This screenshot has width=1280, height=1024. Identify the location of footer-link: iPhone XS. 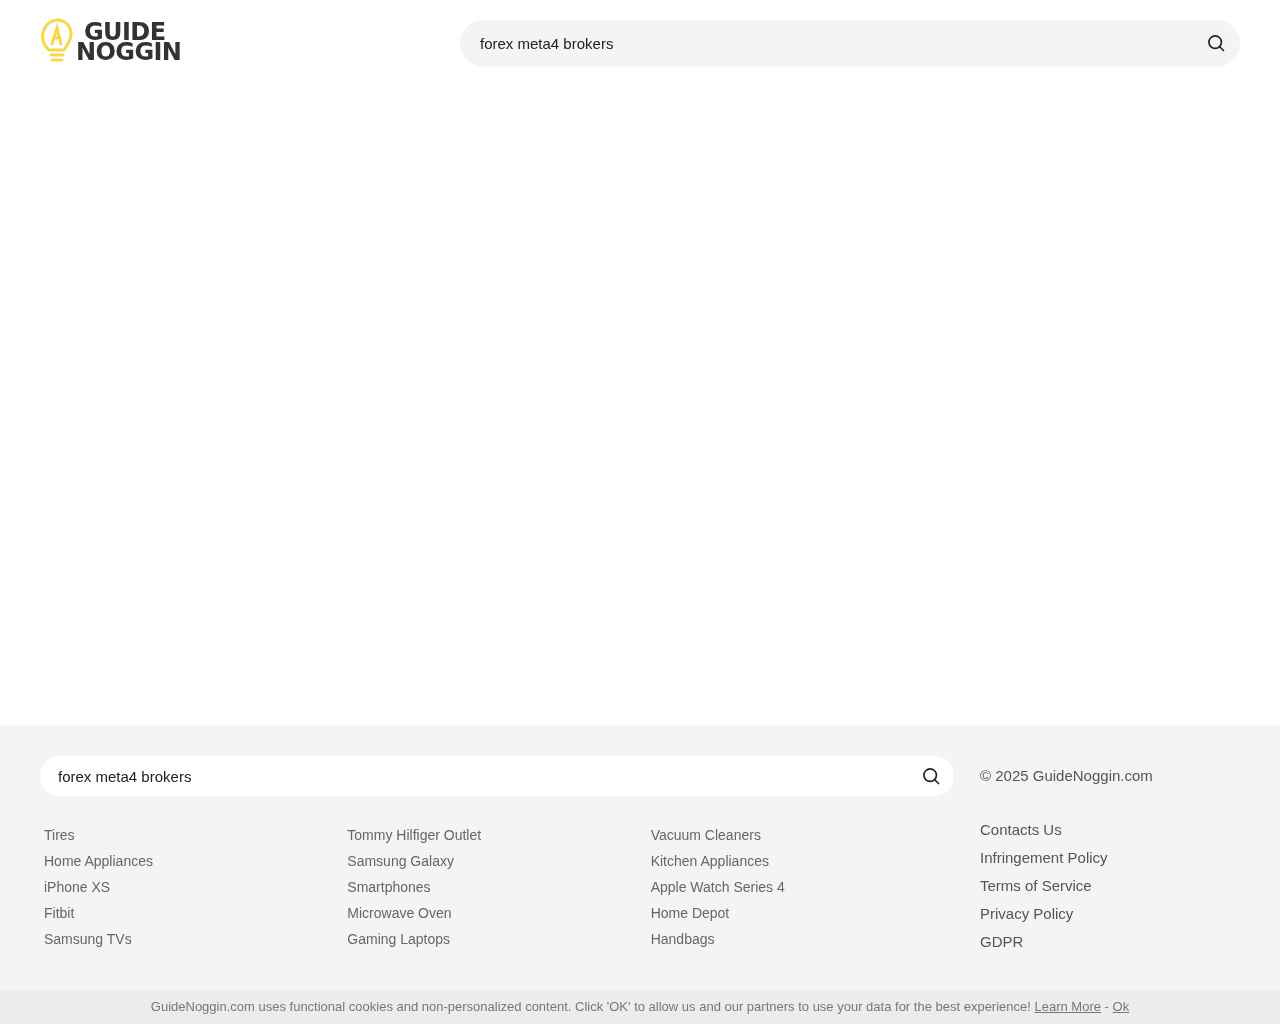
(77, 887).